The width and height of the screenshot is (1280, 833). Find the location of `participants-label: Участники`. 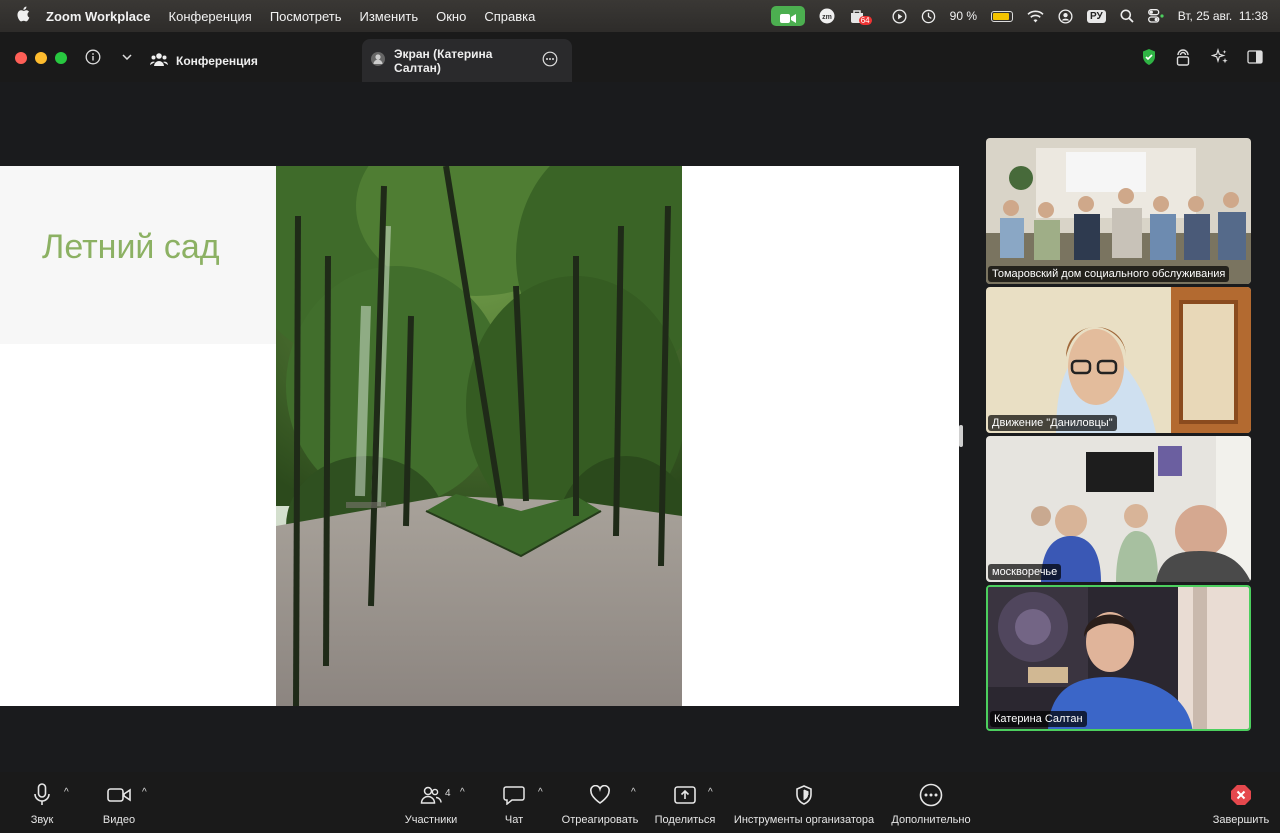

participants-label: Участники is located at coordinates (431, 820).